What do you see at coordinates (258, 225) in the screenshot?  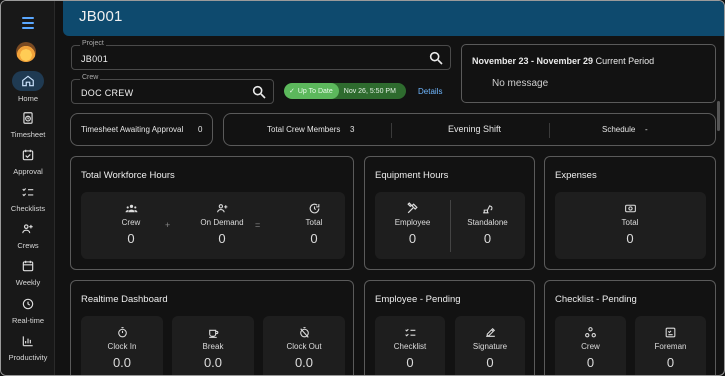 I see `equals-operator: =` at bounding box center [258, 225].